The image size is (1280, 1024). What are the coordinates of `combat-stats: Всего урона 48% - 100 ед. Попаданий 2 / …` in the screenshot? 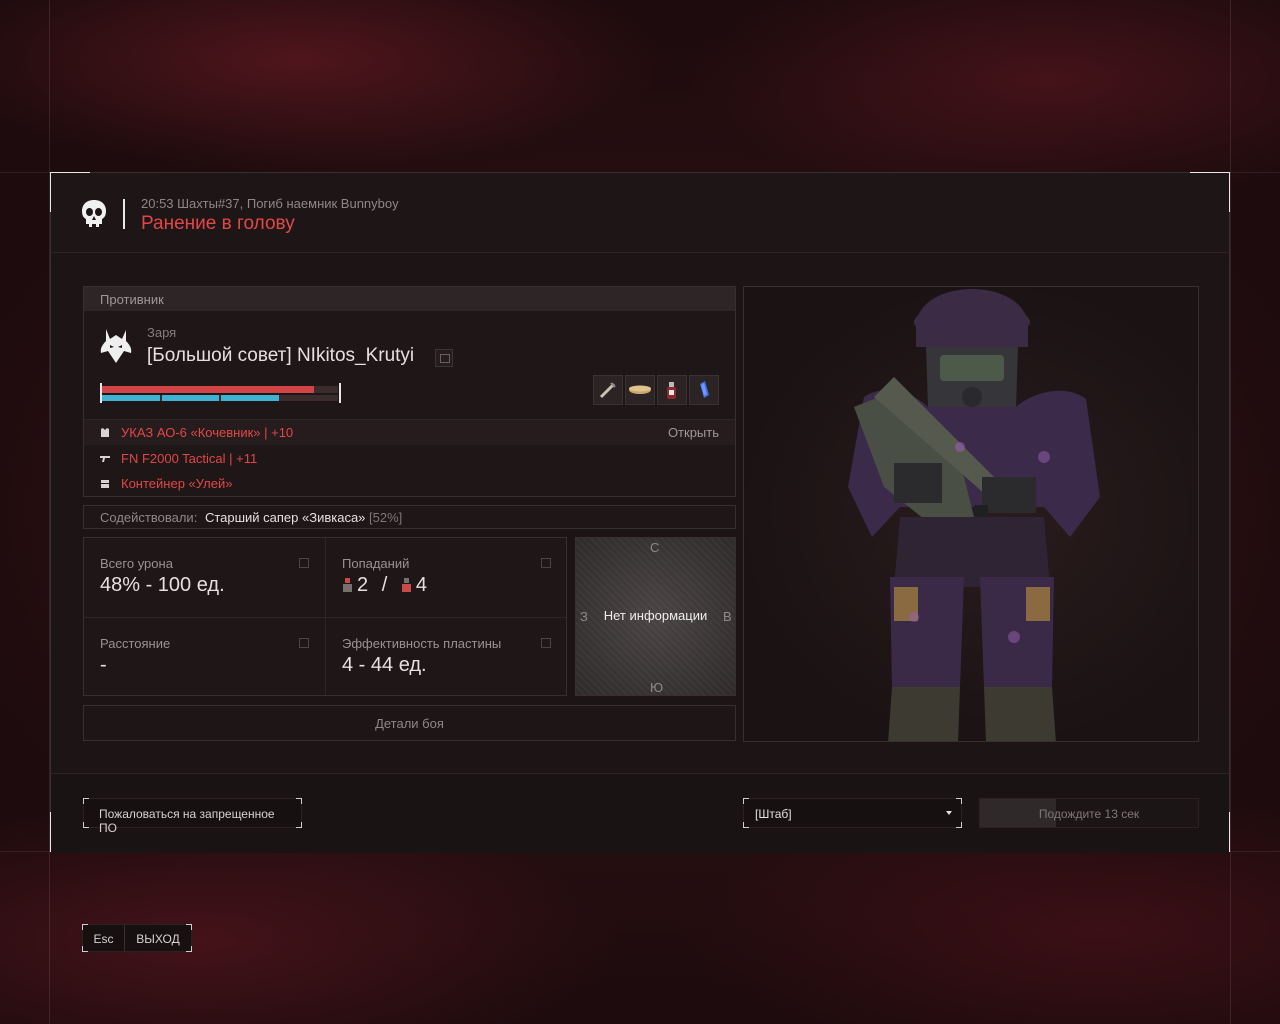 It's located at (325, 616).